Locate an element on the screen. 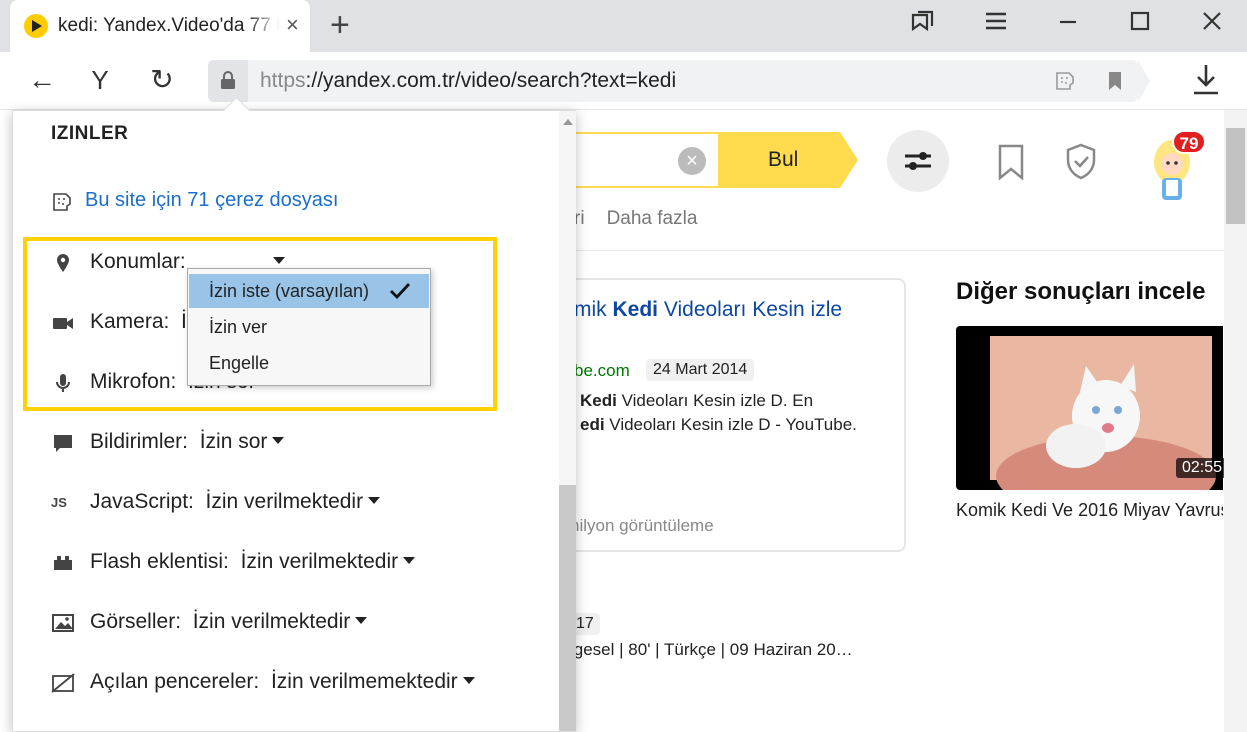 Image resolution: width=1247 pixels, height=732 pixels. video-duration: 02:55 is located at coordinates (1202, 468).